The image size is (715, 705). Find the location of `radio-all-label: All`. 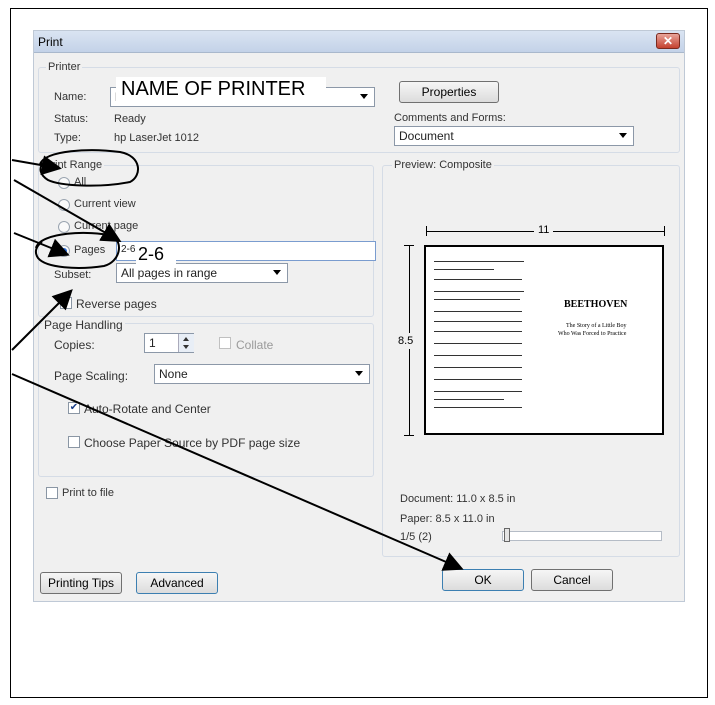

radio-all-label: All is located at coordinates (80, 182).